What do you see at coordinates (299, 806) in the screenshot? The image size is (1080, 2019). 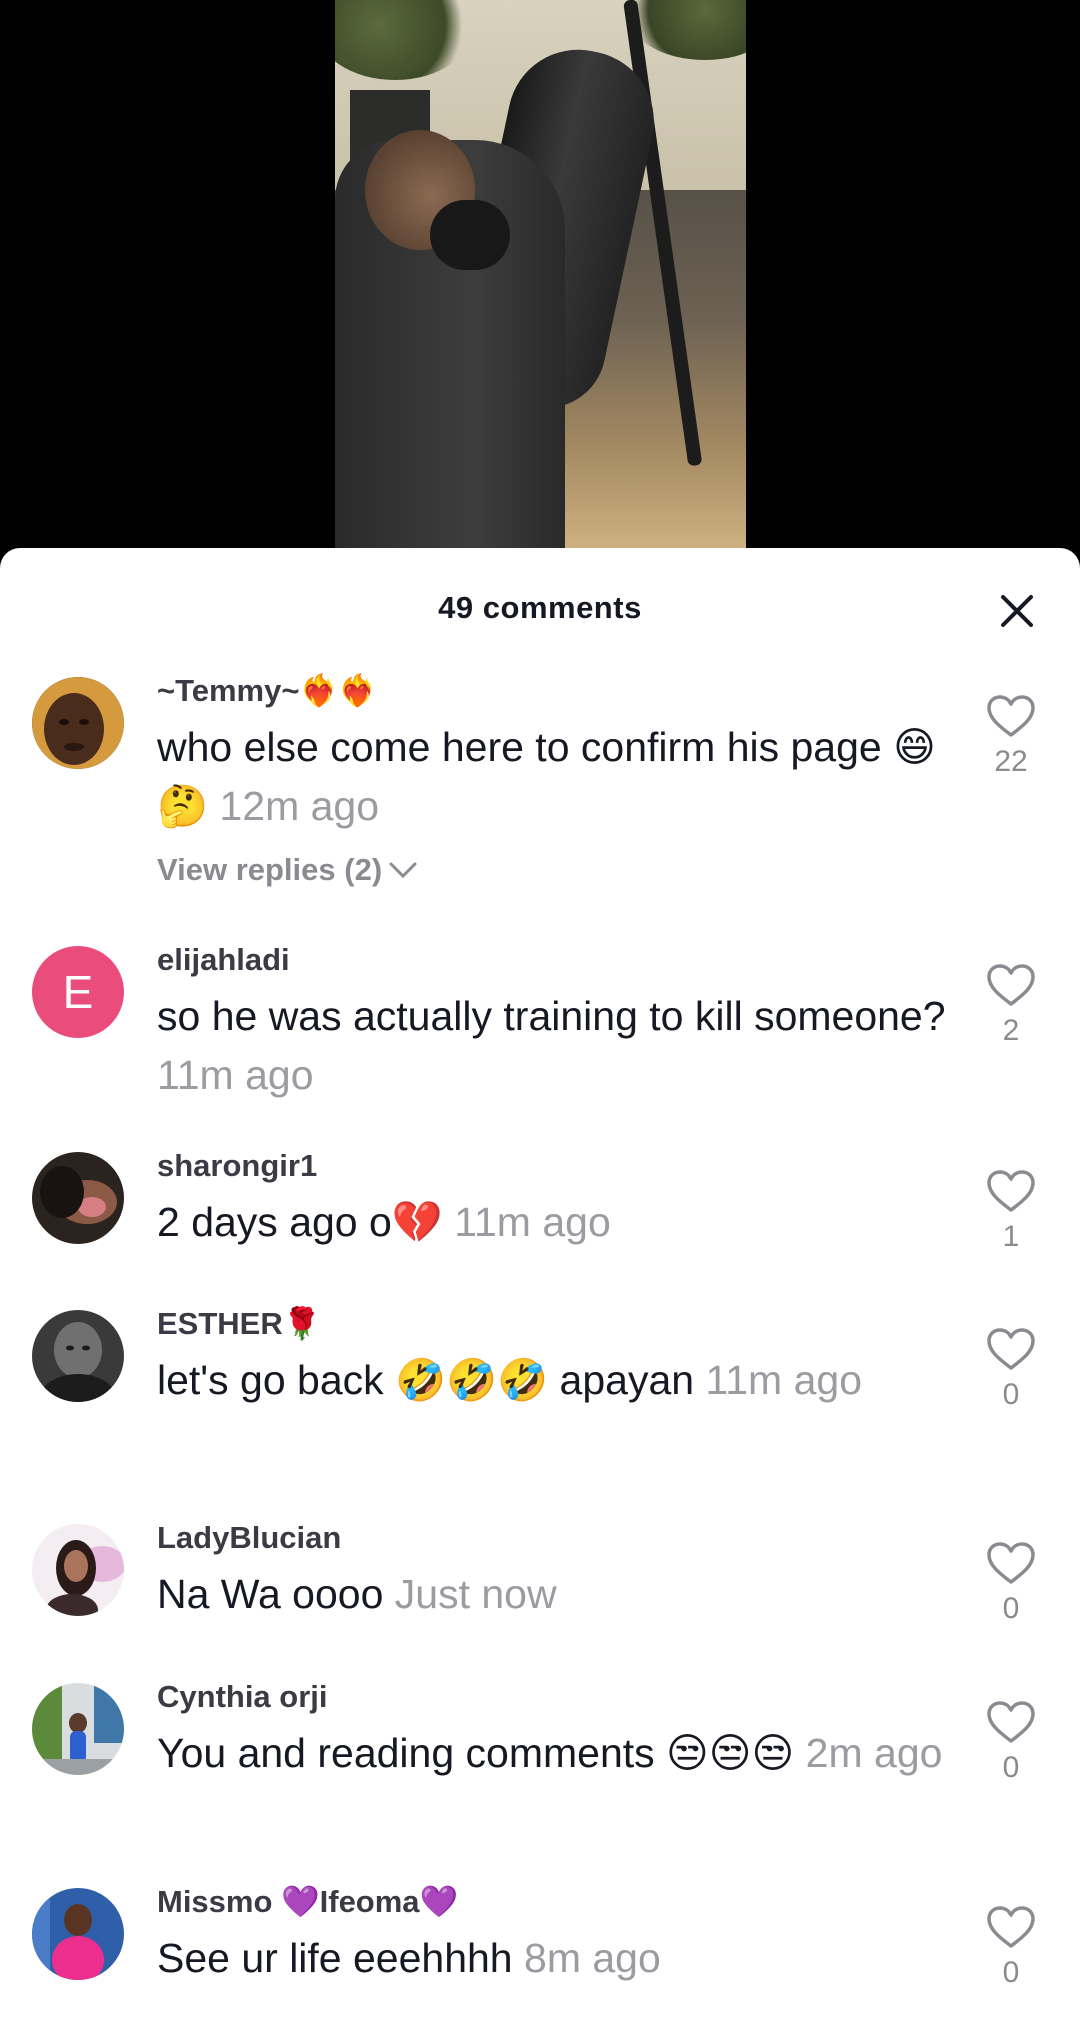 I see `comment-time: 12m ago` at bounding box center [299, 806].